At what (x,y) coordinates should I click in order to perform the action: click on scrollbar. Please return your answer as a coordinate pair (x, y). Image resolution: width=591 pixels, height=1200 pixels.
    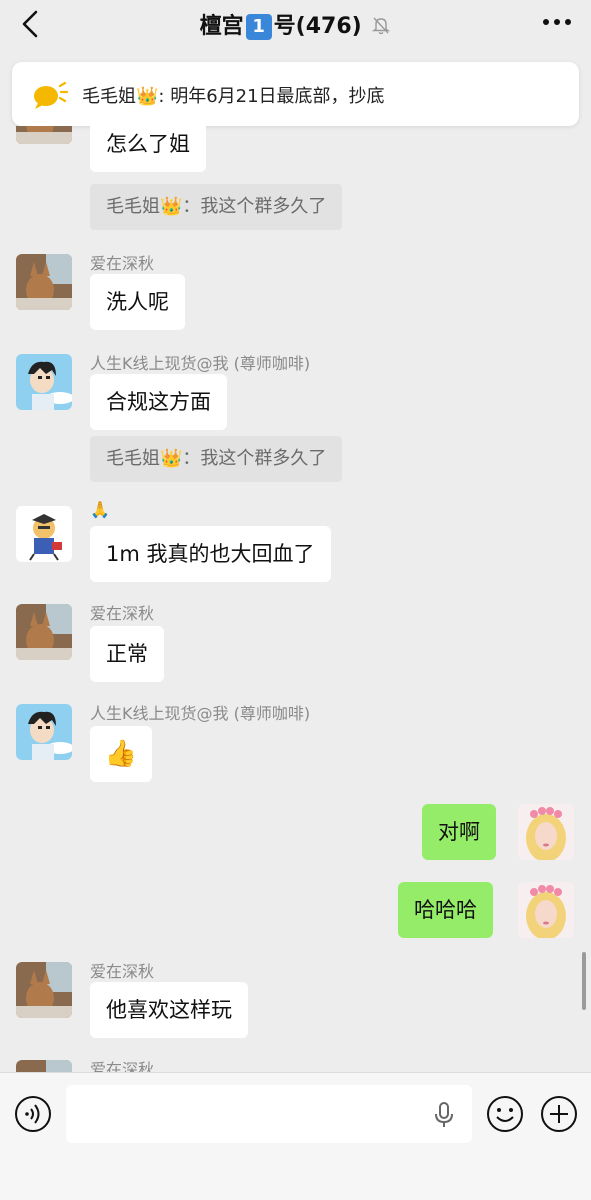
    Looking at the image, I should click on (584, 981).